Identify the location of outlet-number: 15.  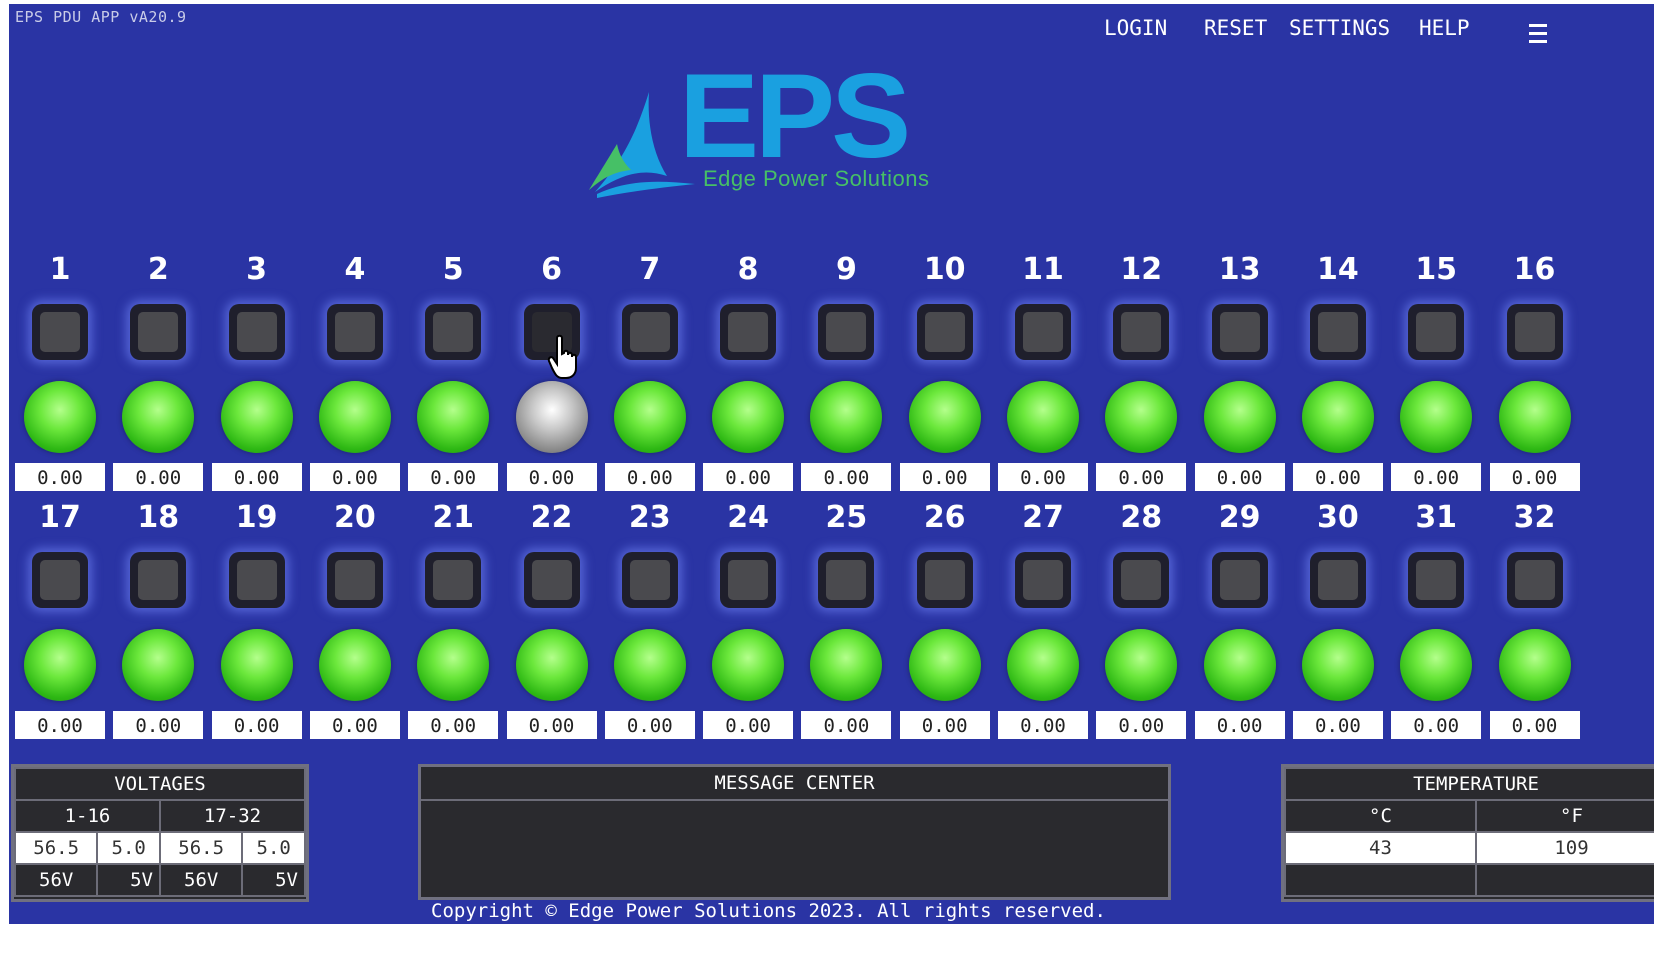
(1436, 269).